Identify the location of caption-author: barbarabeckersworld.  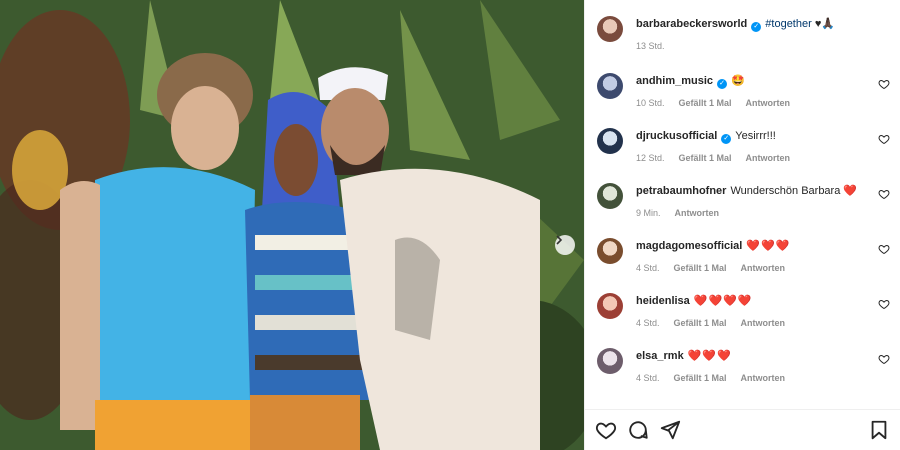
(691, 24).